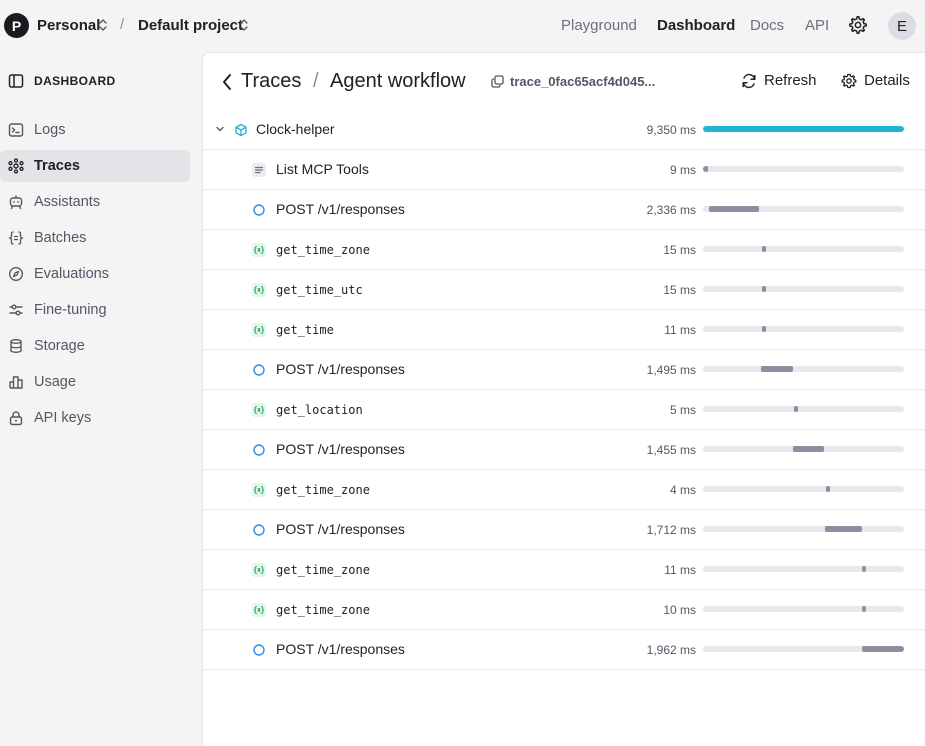 This screenshot has height=746, width=925. What do you see at coordinates (95, 238) in the screenshot?
I see `sidebar-item-batches: Batches` at bounding box center [95, 238].